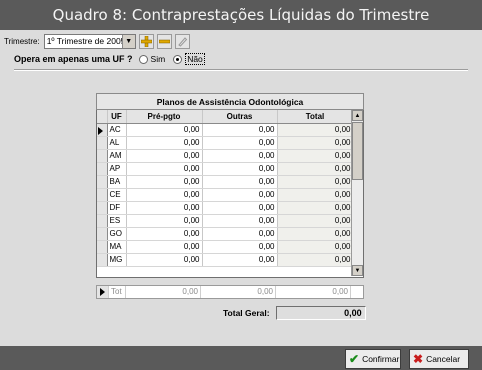  What do you see at coordinates (357, 193) in the screenshot?
I see `vertical-scrollbar: ▲ ▼` at bounding box center [357, 193].